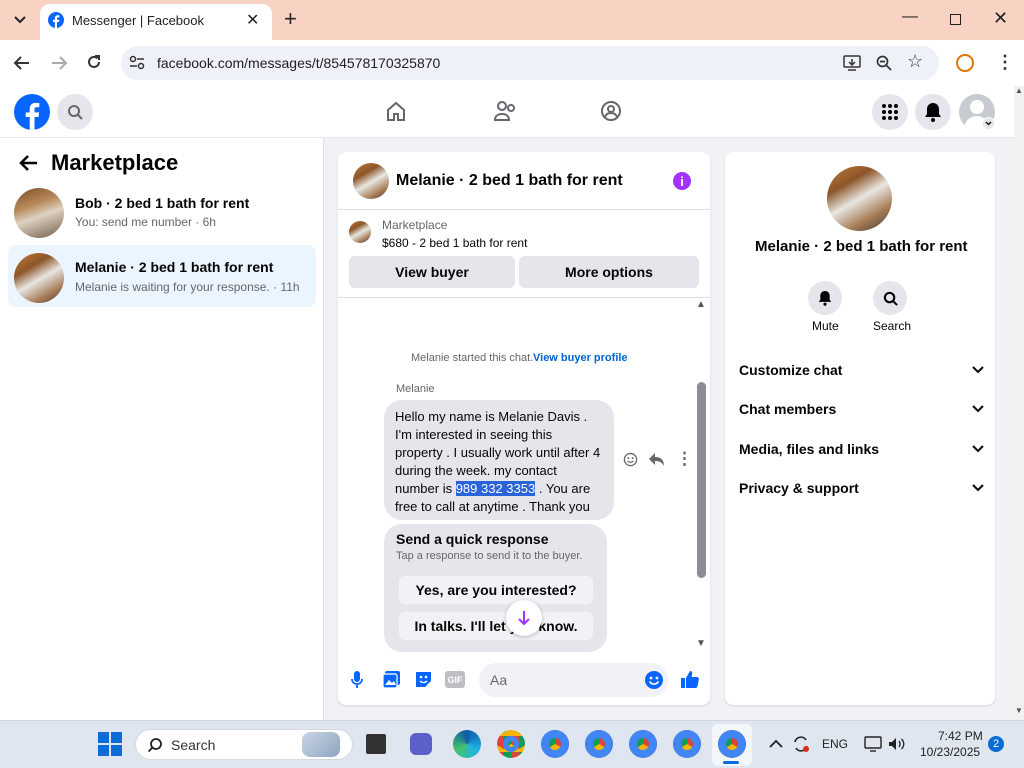  I want to click on clock-time: 7:42 PM, so click(960, 736).